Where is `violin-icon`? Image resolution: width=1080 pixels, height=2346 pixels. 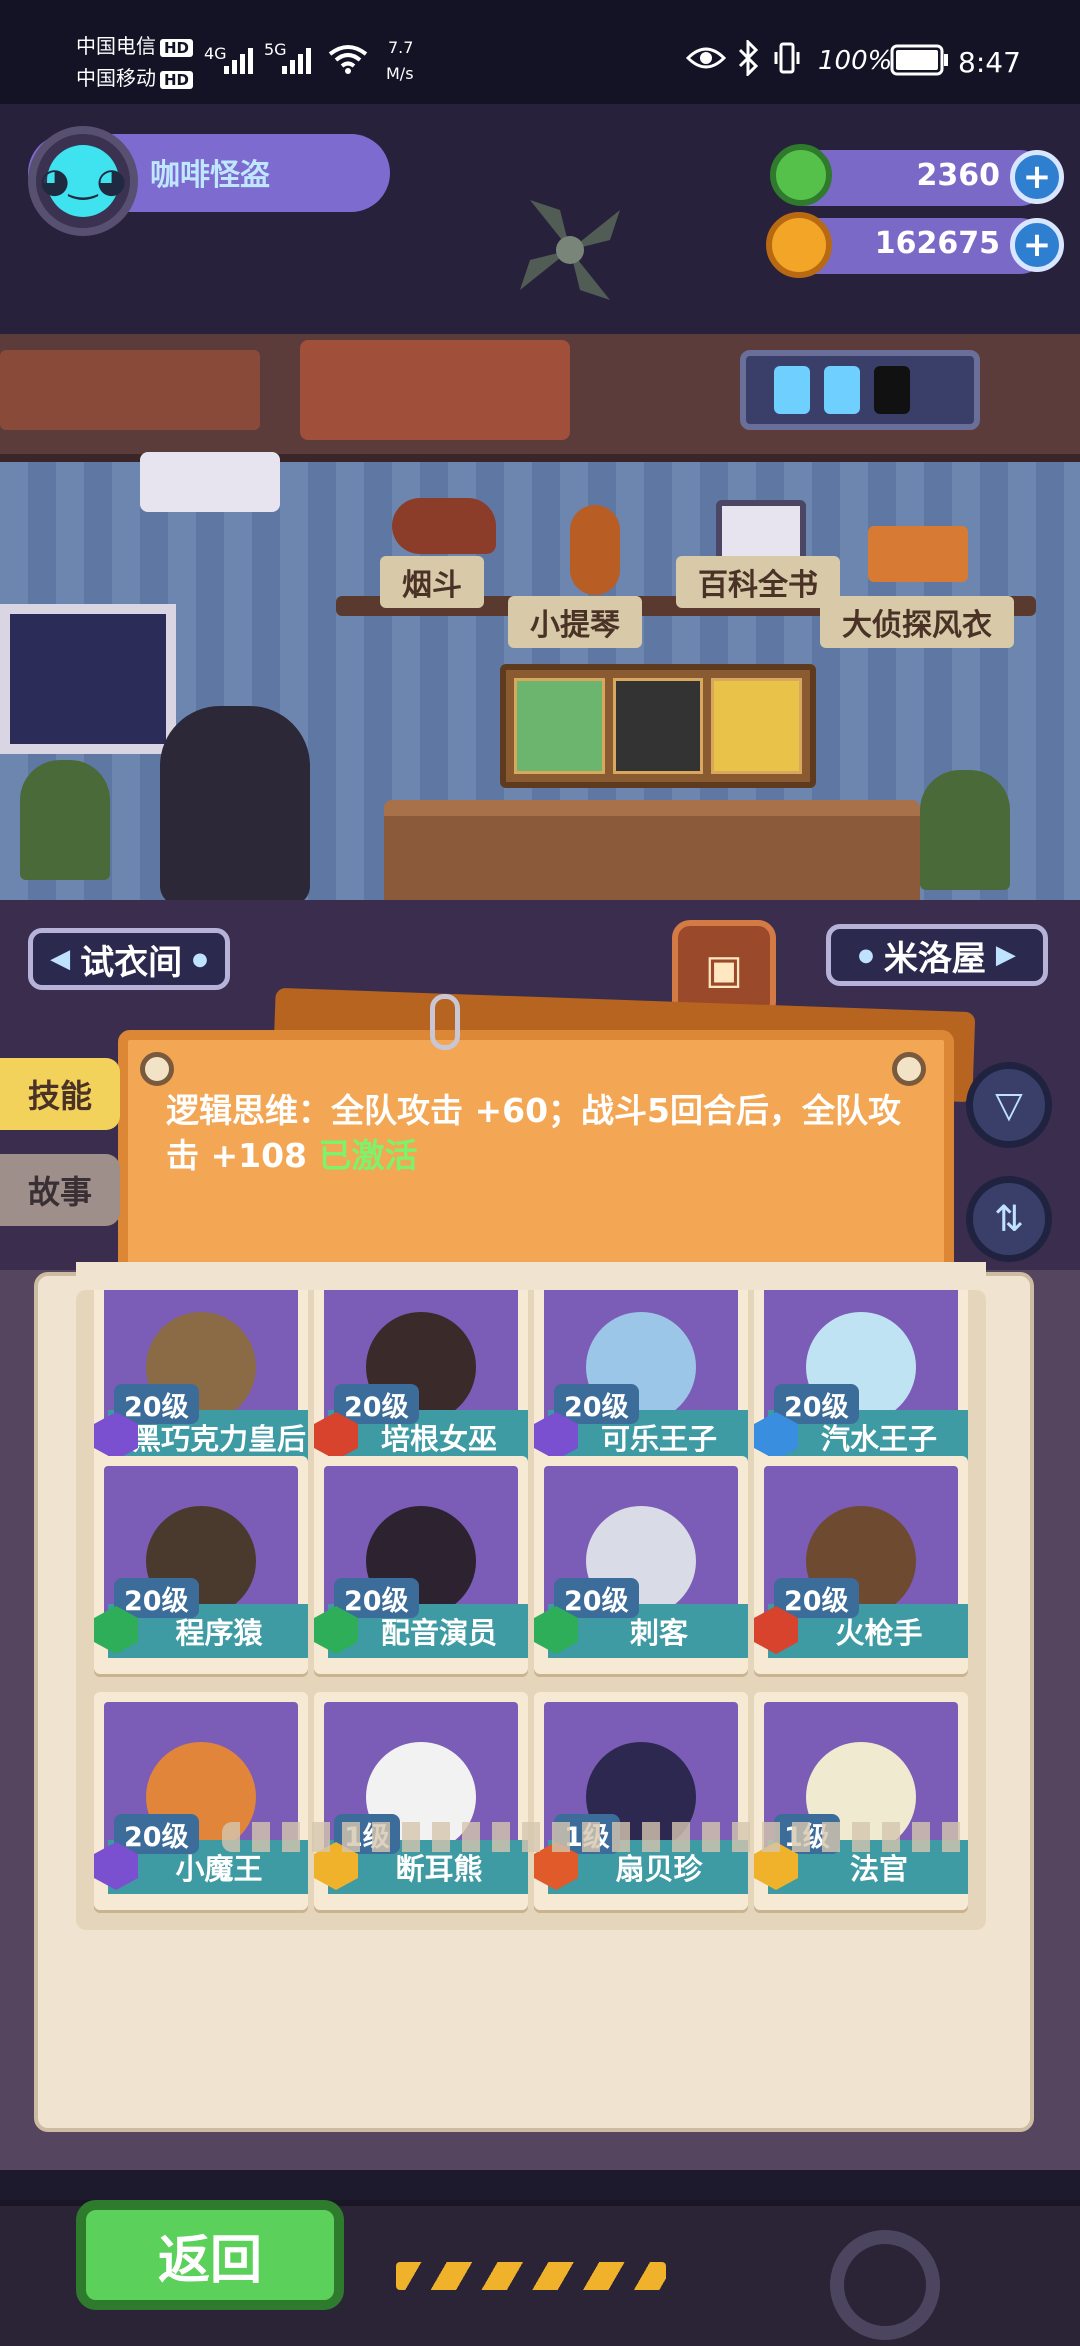 violin-icon is located at coordinates (595, 550).